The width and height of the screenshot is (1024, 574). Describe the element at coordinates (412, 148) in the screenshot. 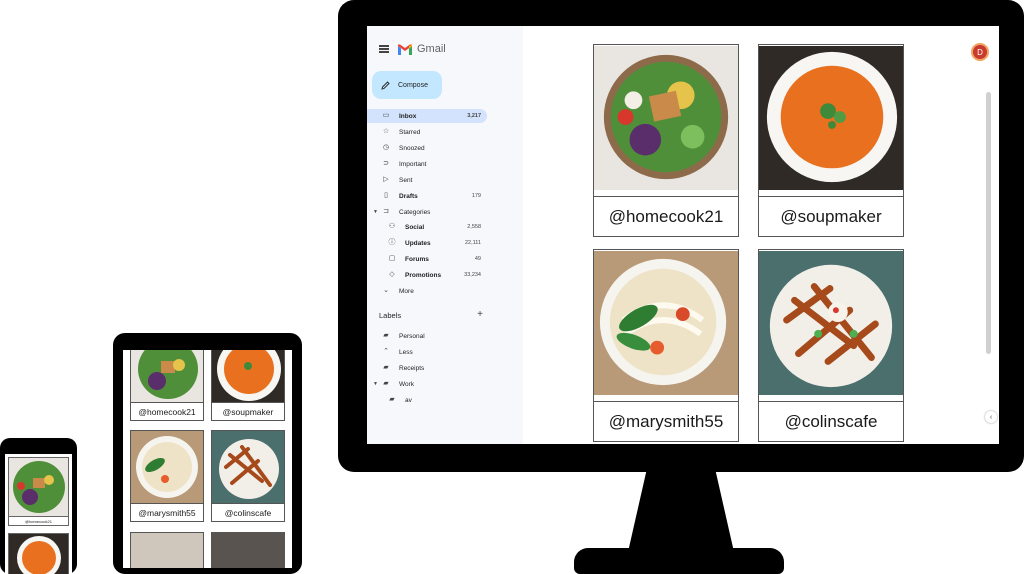

I see `nav-label: Snoozed` at that location.